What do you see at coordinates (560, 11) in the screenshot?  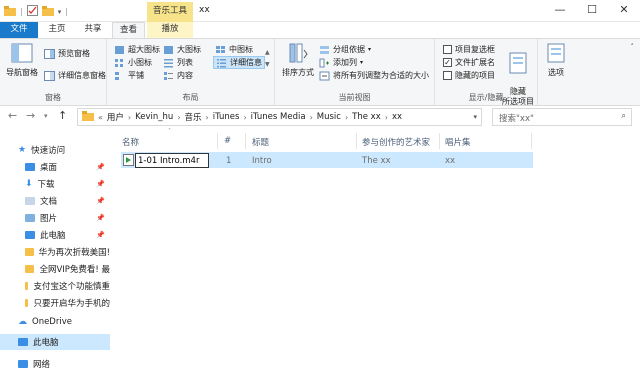 I see `minimize-button: —` at bounding box center [560, 11].